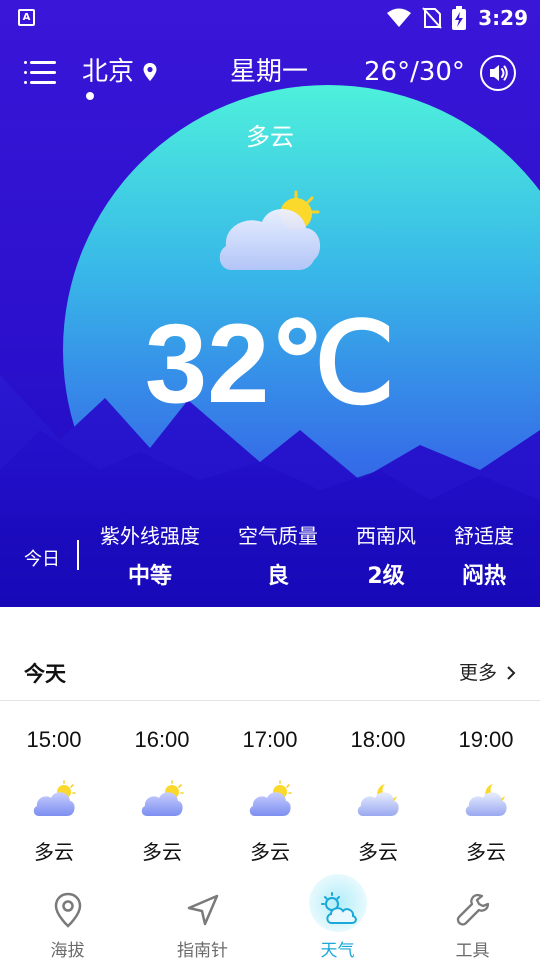  I want to click on navigation-arrow-icon, so click(202, 910).